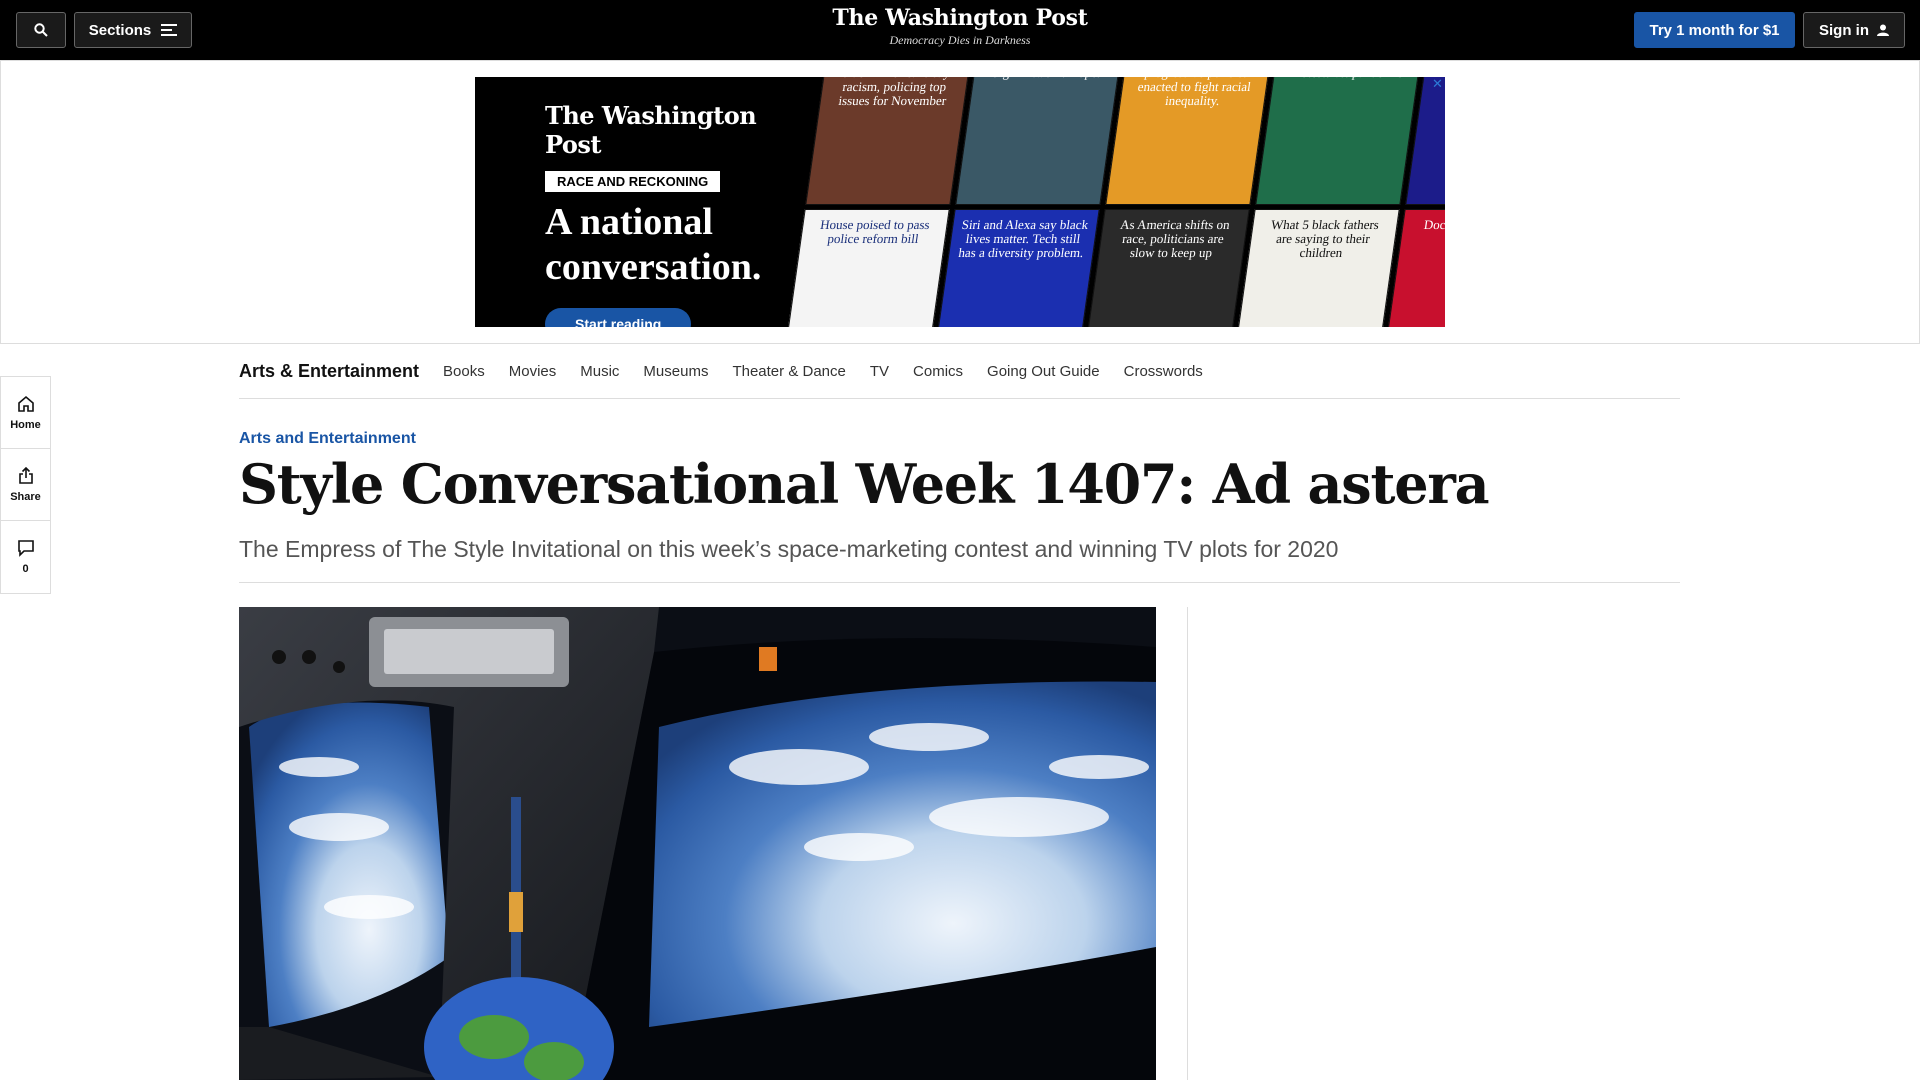 This screenshot has width=1920, height=1080. I want to click on share-label: Share, so click(25, 496).